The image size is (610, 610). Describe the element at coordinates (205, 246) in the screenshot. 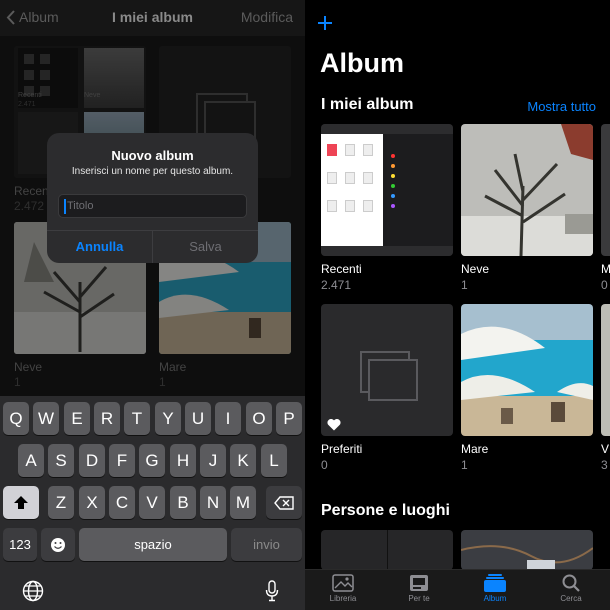

I see `save-button: Salva` at that location.